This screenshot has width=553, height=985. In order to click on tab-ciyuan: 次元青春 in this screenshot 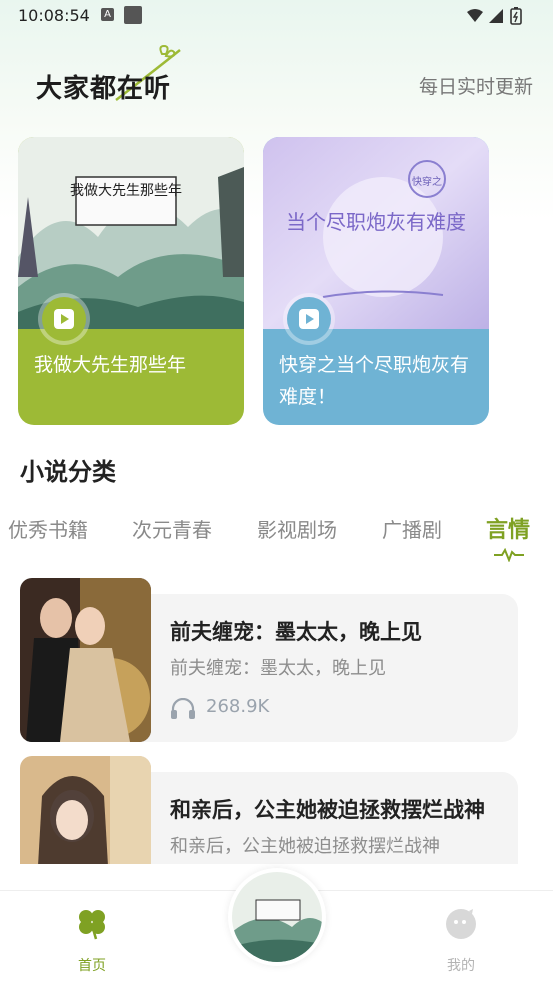, I will do `click(172, 528)`.